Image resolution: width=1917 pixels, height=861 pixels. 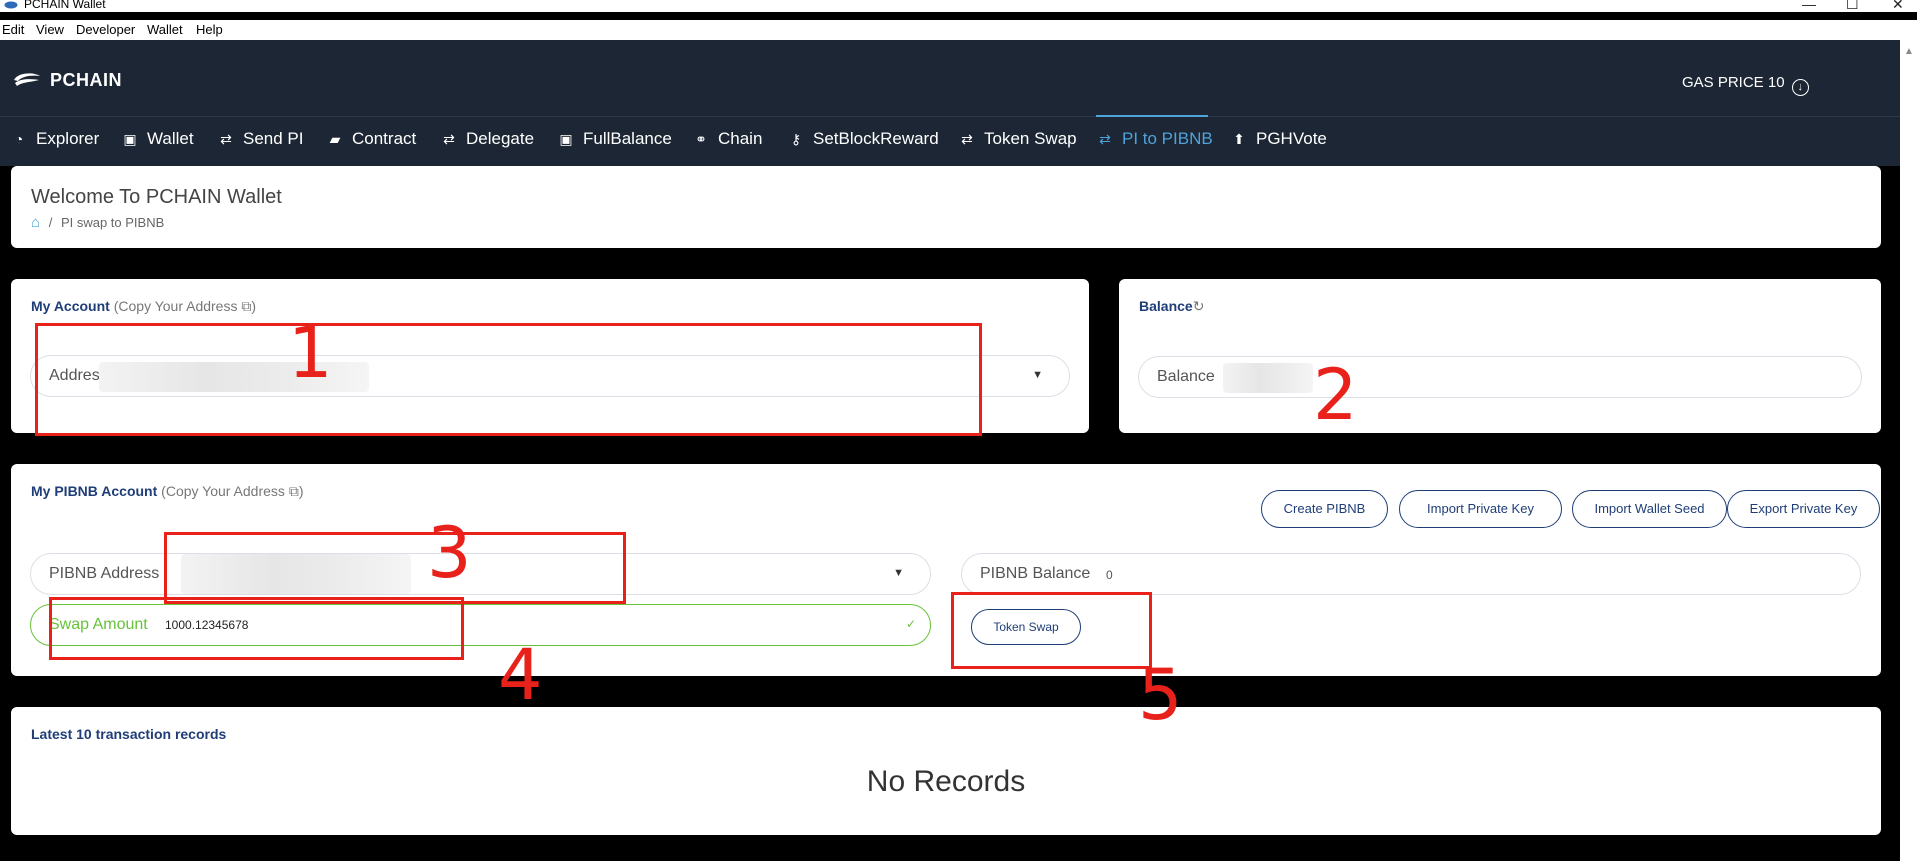 What do you see at coordinates (27, 79) in the screenshot?
I see `pchain-logo-icon` at bounding box center [27, 79].